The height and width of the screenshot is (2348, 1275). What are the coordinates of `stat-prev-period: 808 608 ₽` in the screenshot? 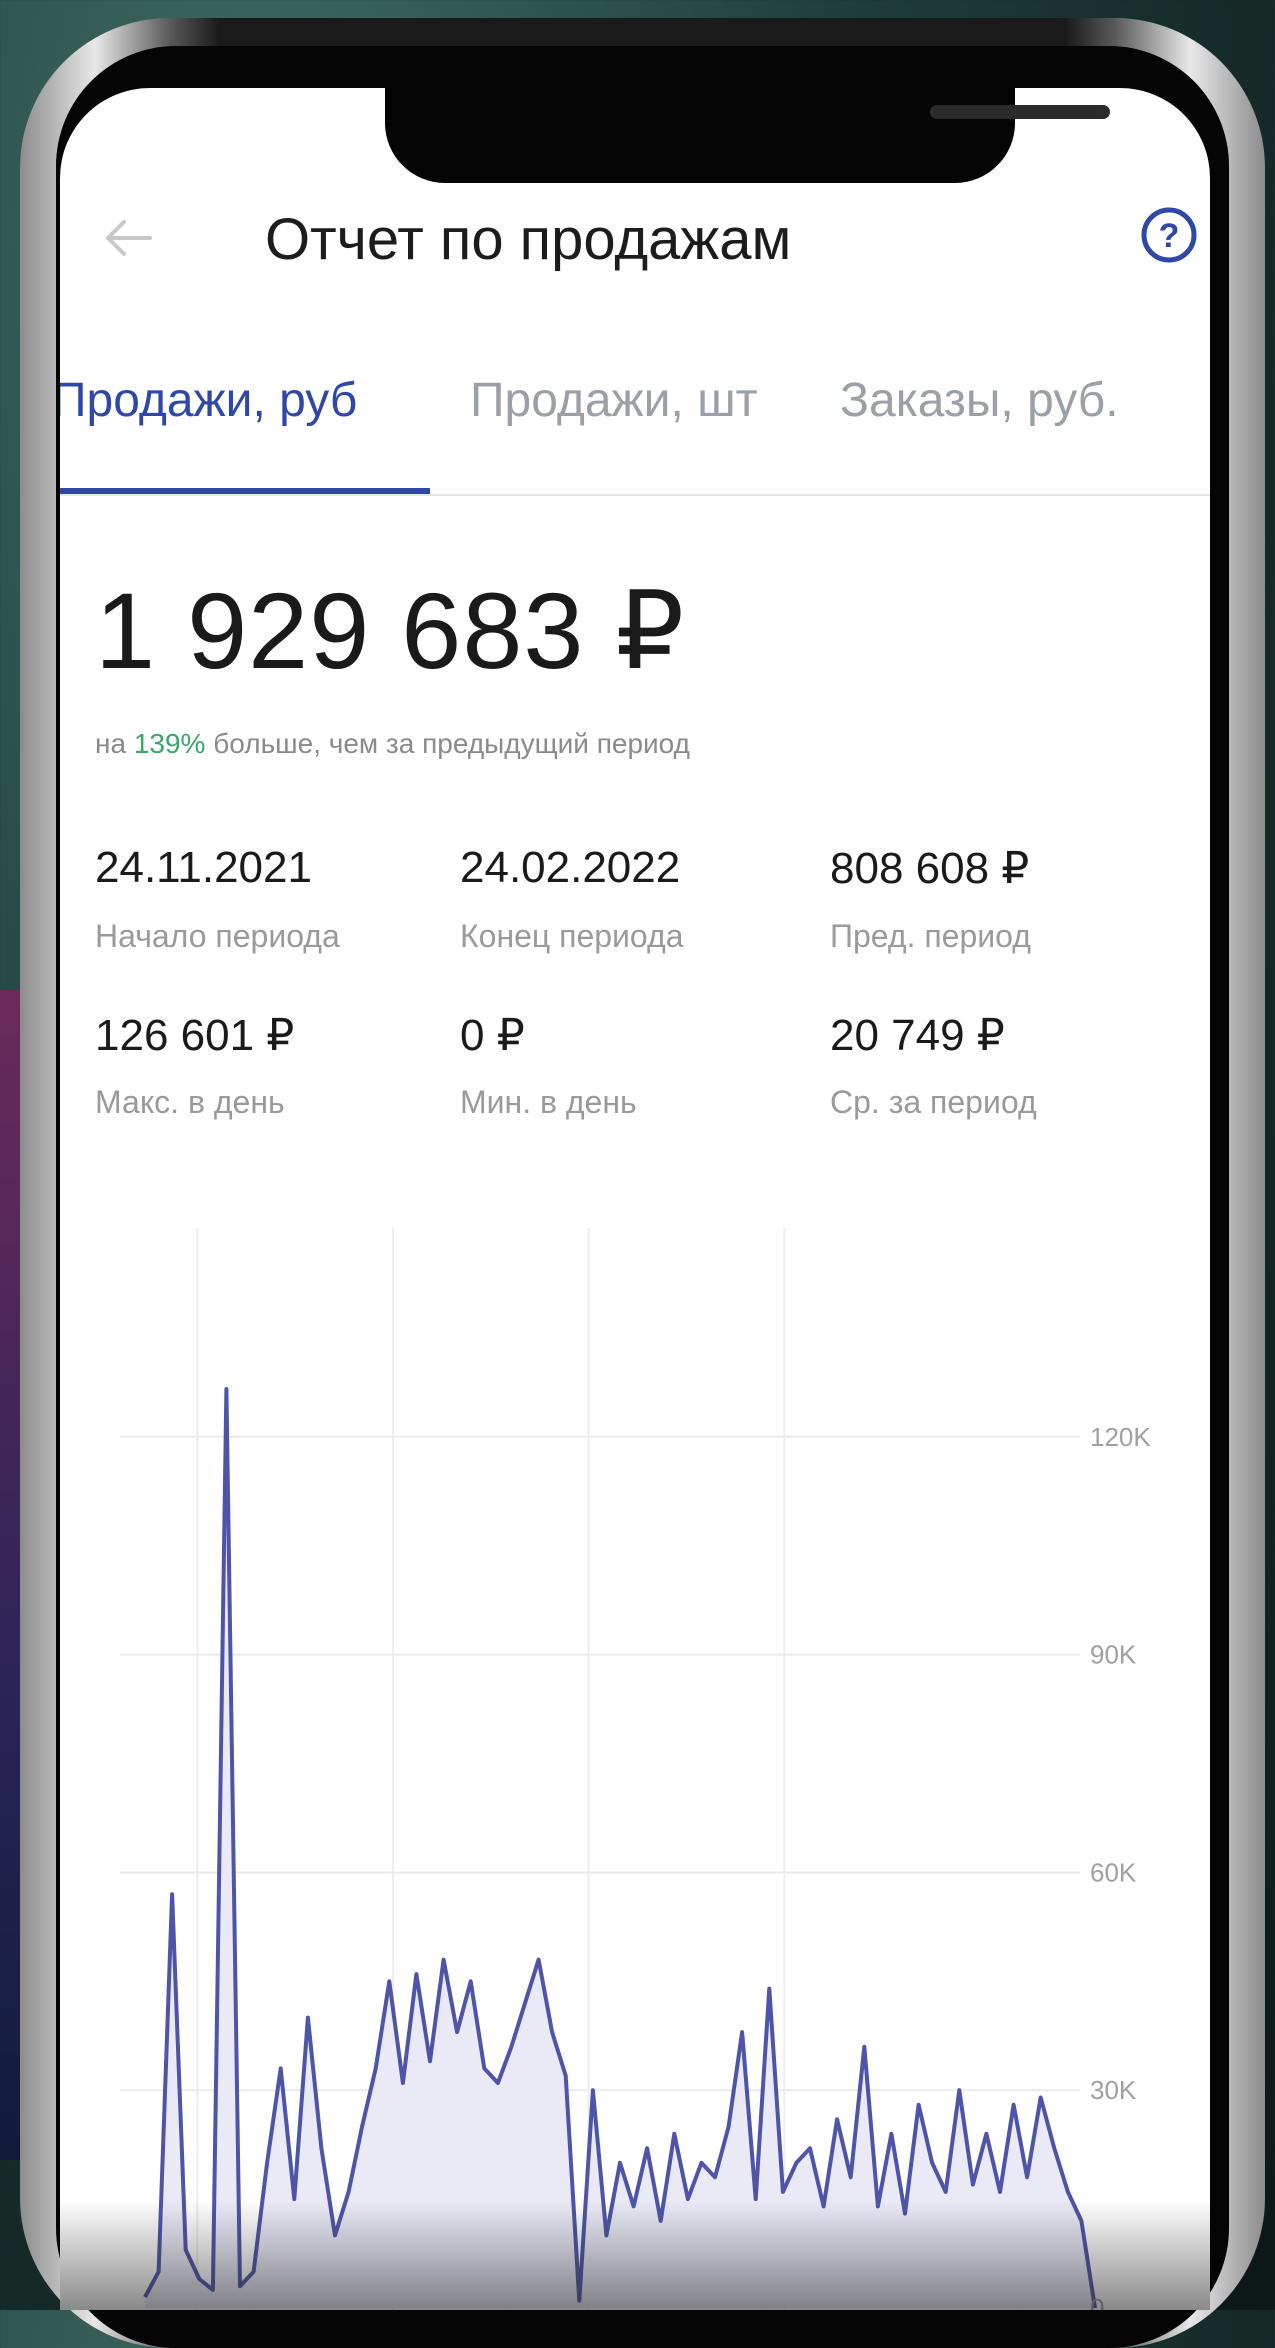 It's located at (930, 868).